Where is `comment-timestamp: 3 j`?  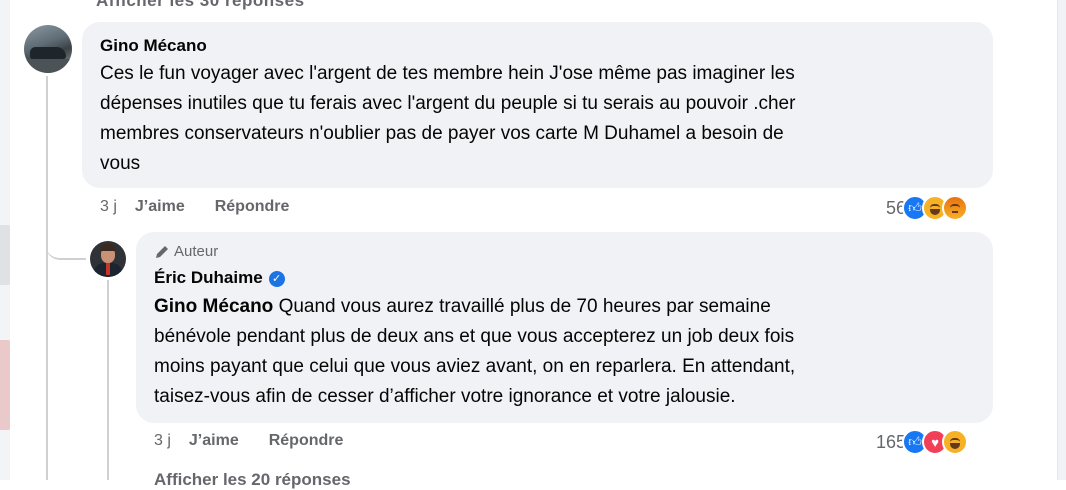
comment-timestamp: 3 j is located at coordinates (108, 207).